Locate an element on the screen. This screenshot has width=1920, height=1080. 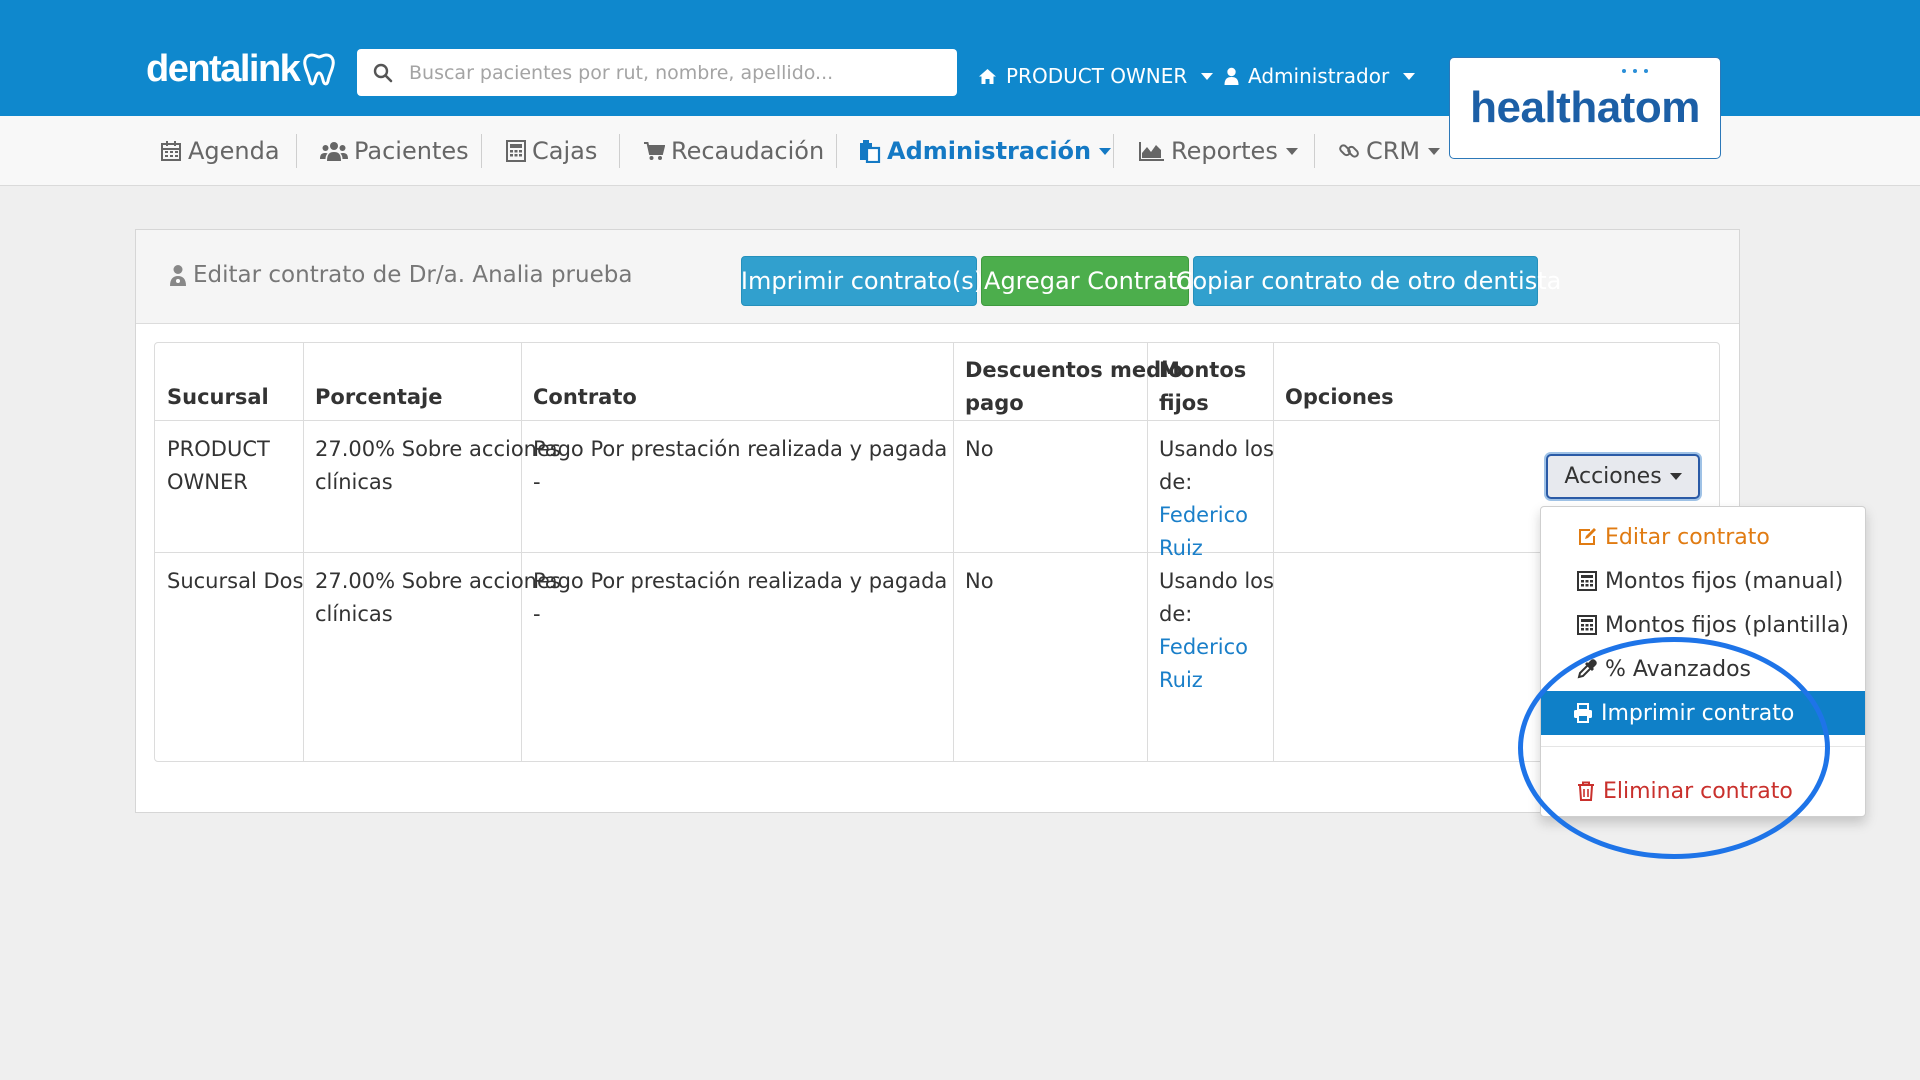
healthatom-logo-text: healthatom is located at coordinates (1585, 101).